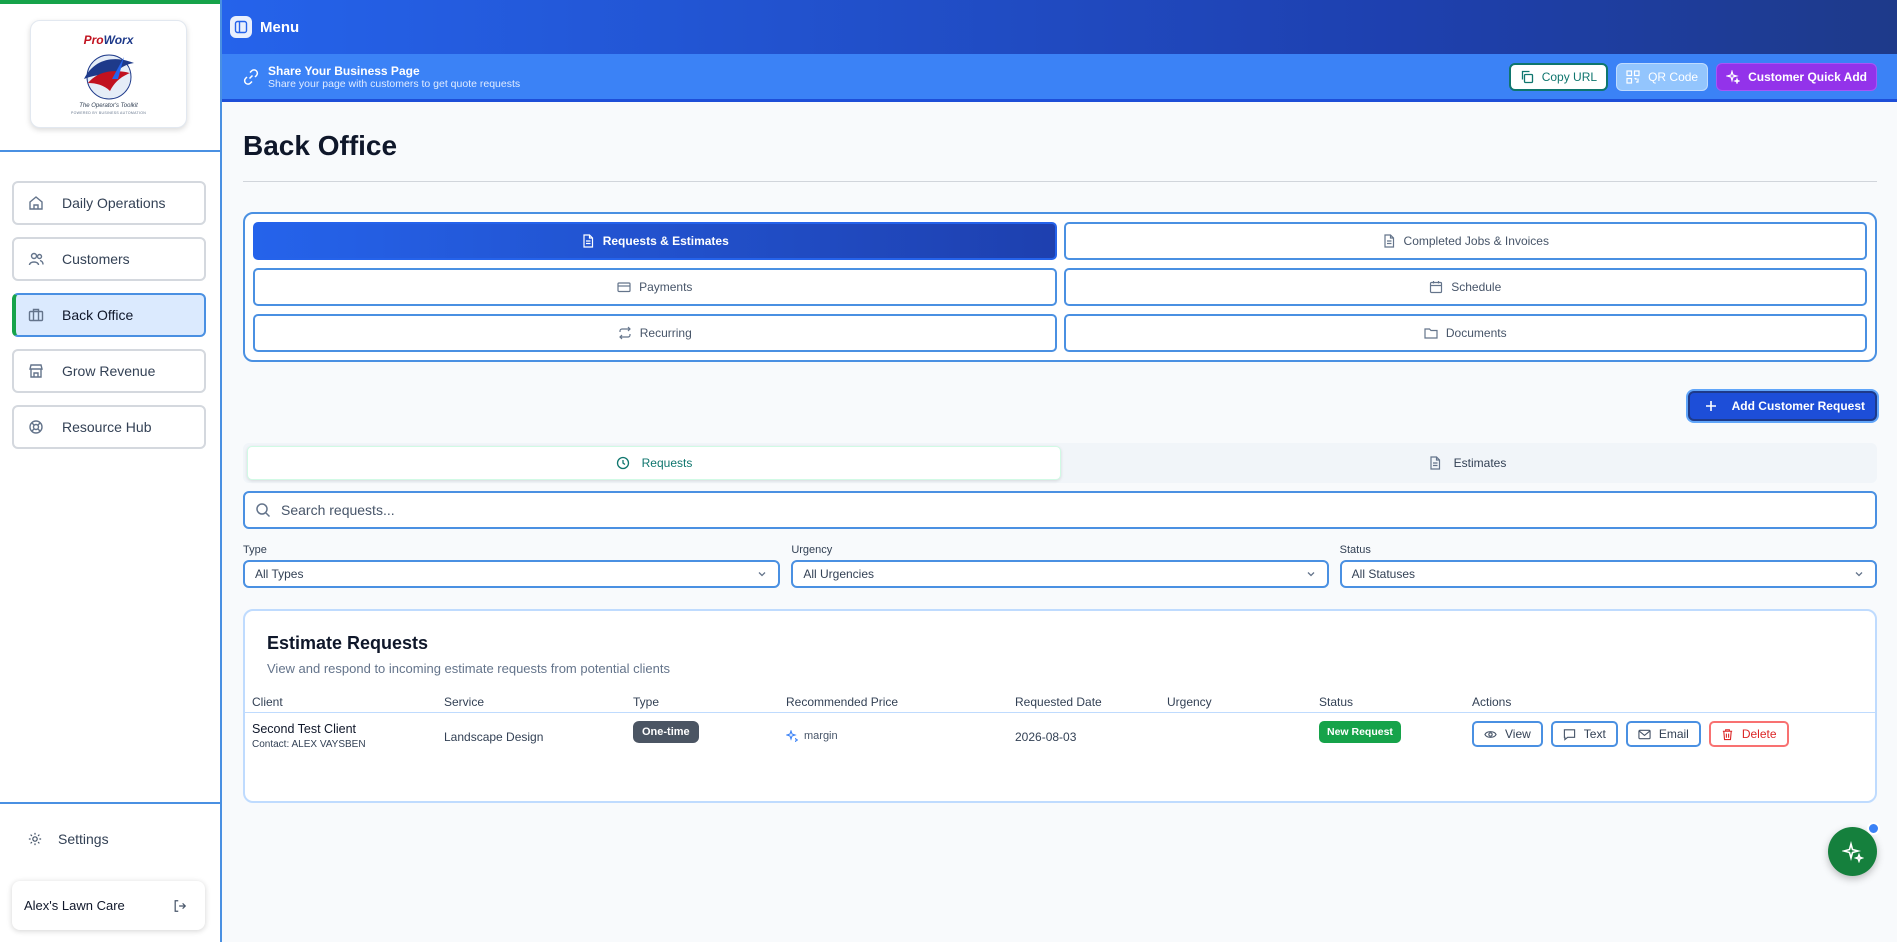 The image size is (1897, 942). Describe the element at coordinates (665, 241) in the screenshot. I see `tab-label: Requests & Estimates` at that location.